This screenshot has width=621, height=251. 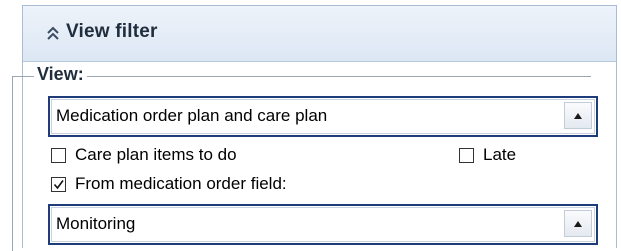 I want to click on monitoring-dropdown-button, so click(x=578, y=223).